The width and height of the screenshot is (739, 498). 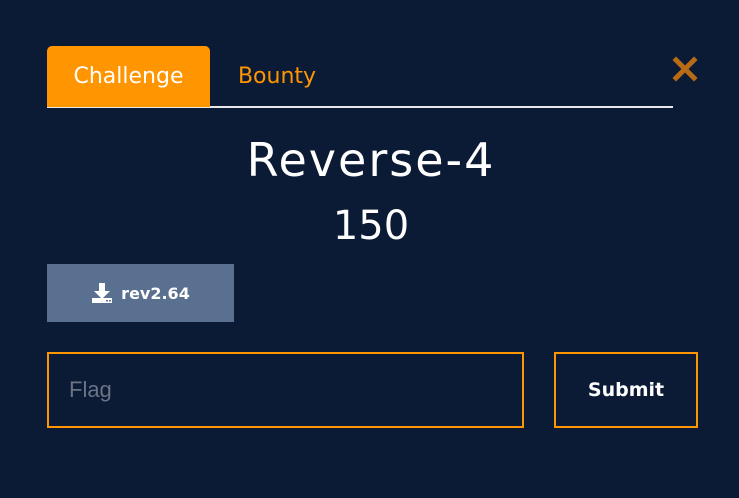 I want to click on download-file-button: rev2.64, so click(x=140, y=293).